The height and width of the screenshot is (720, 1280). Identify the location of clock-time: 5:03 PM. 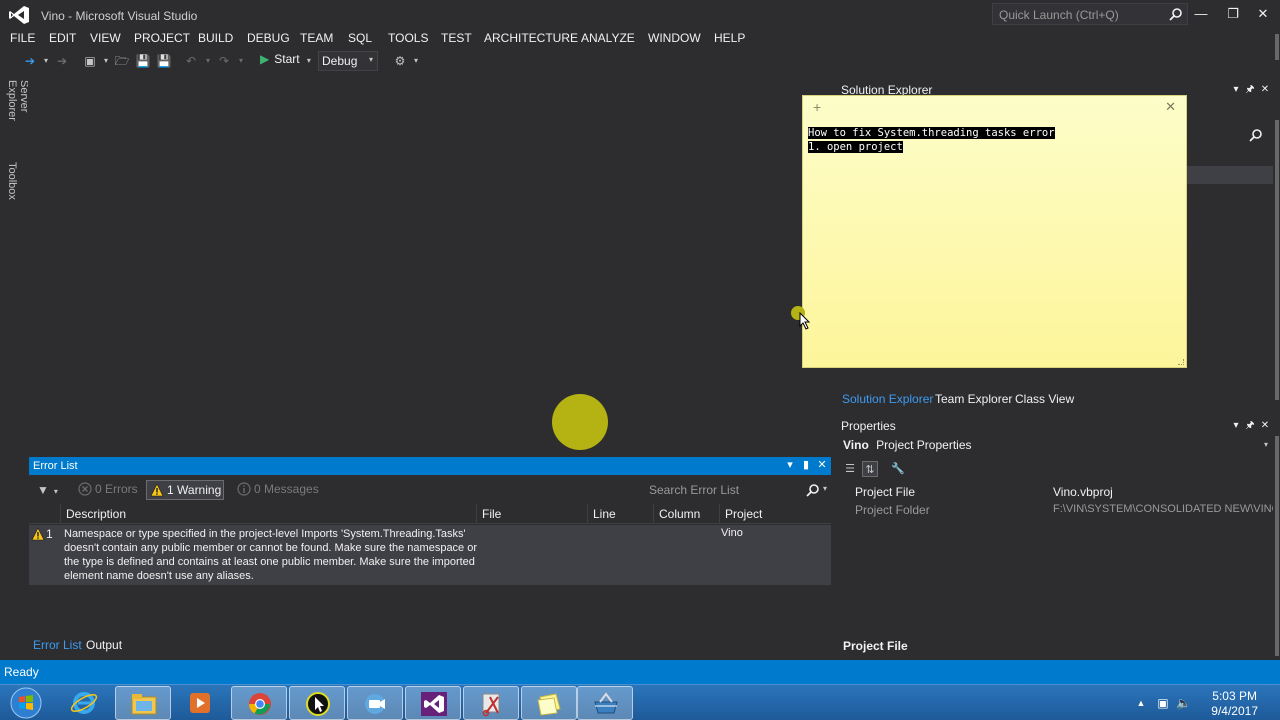
(1234, 696).